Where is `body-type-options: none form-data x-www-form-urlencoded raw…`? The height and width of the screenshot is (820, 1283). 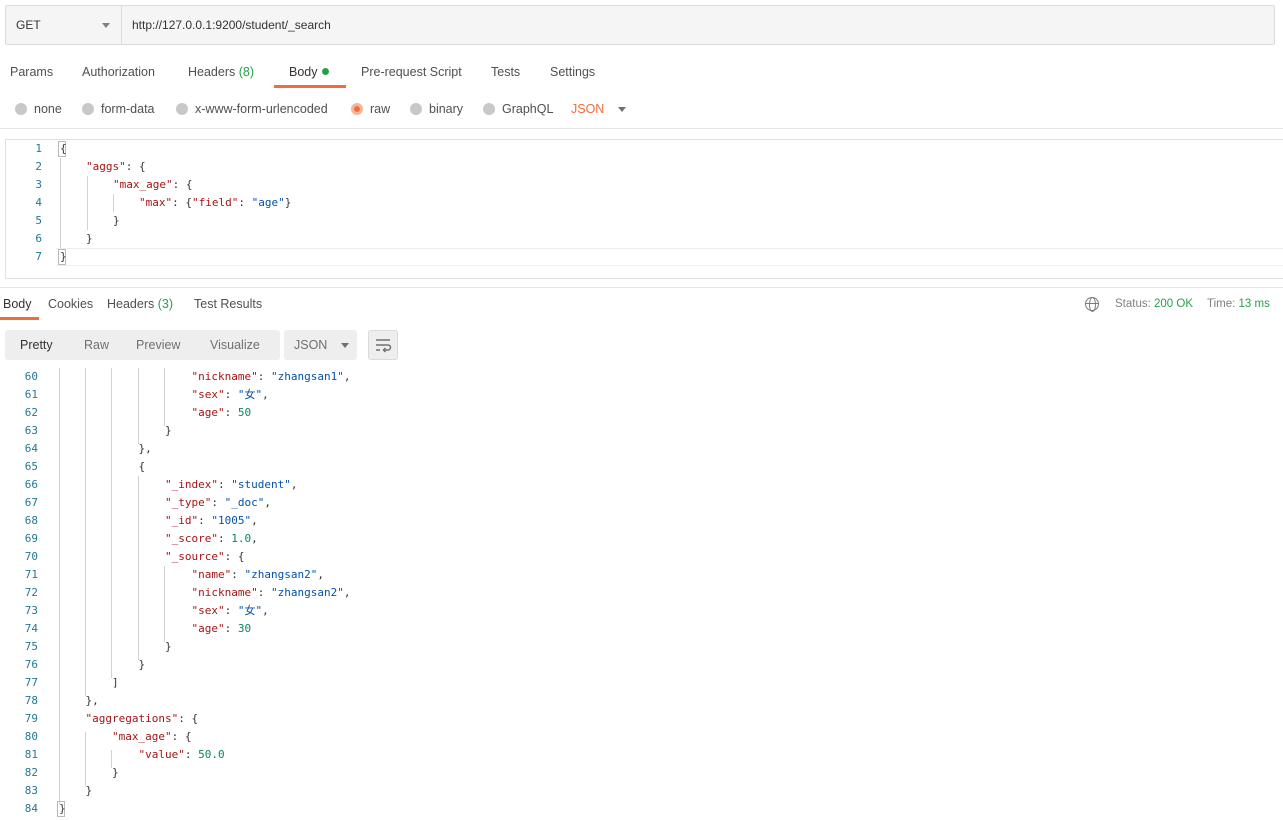
body-type-options: none form-data x-www-form-urlencoded raw… is located at coordinates (641, 109).